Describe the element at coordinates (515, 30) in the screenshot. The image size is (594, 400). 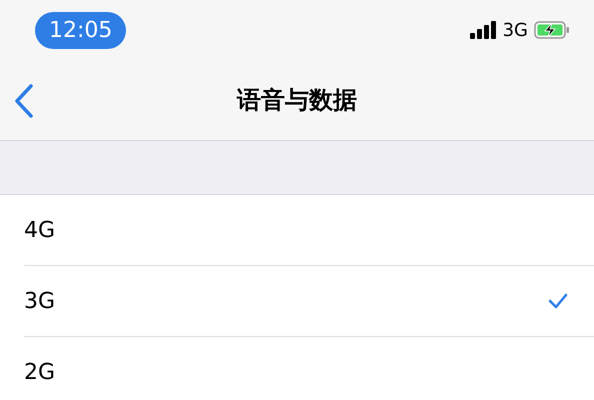
I see `network-type: 3G` at that location.